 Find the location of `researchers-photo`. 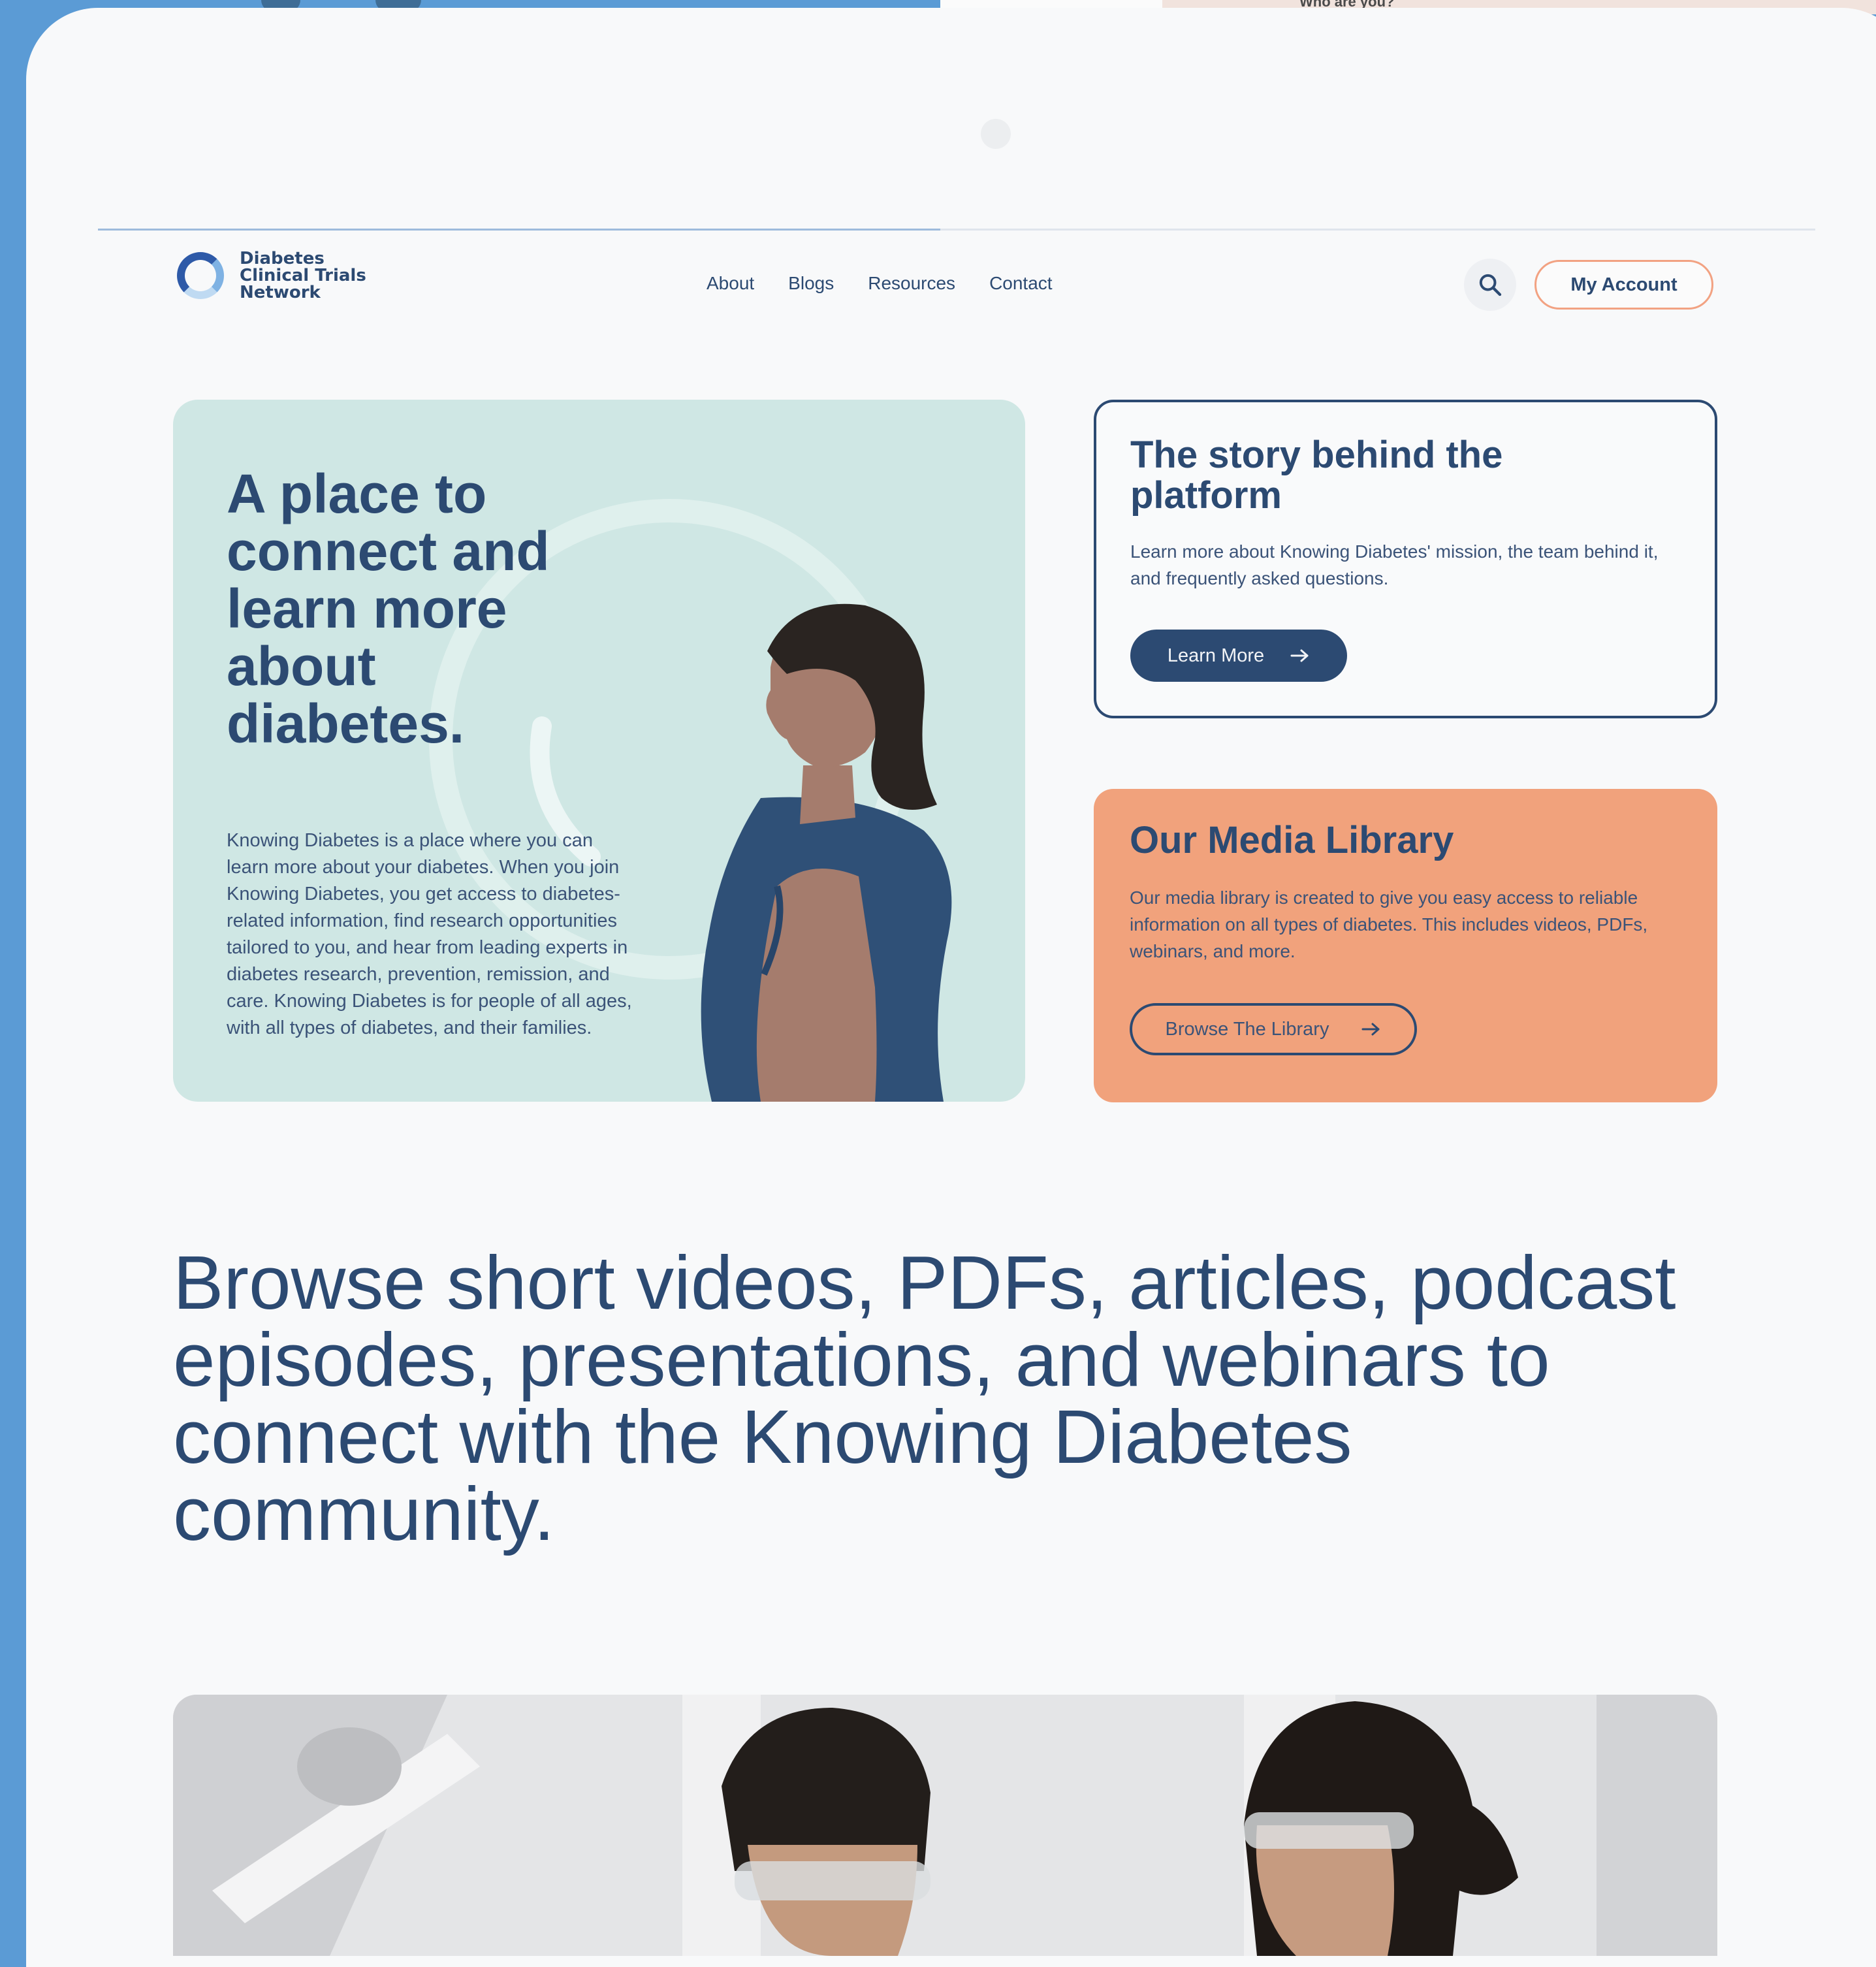

researchers-photo is located at coordinates (945, 1825).